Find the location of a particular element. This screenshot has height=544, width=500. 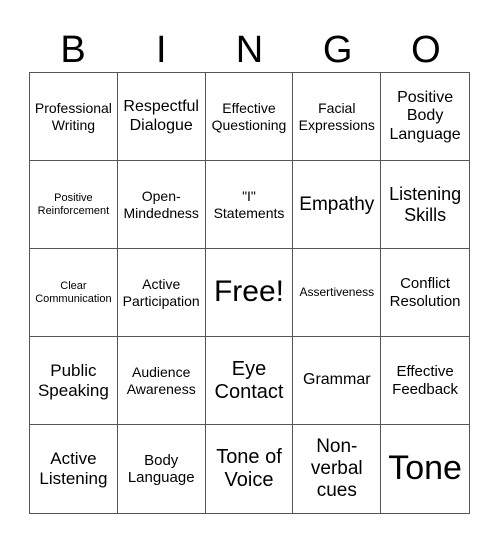

bingo-cell-label: Positive Body Language is located at coordinates (425, 115).